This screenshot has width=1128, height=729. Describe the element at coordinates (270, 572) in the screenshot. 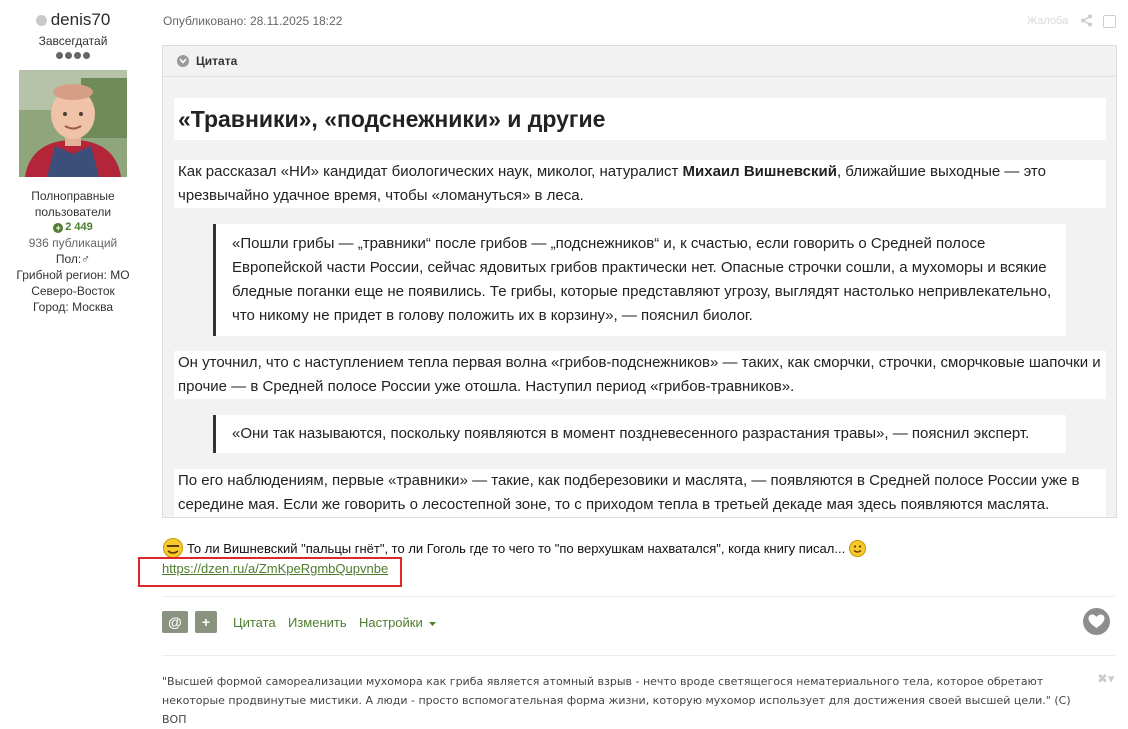

I see `highlight-box` at that location.